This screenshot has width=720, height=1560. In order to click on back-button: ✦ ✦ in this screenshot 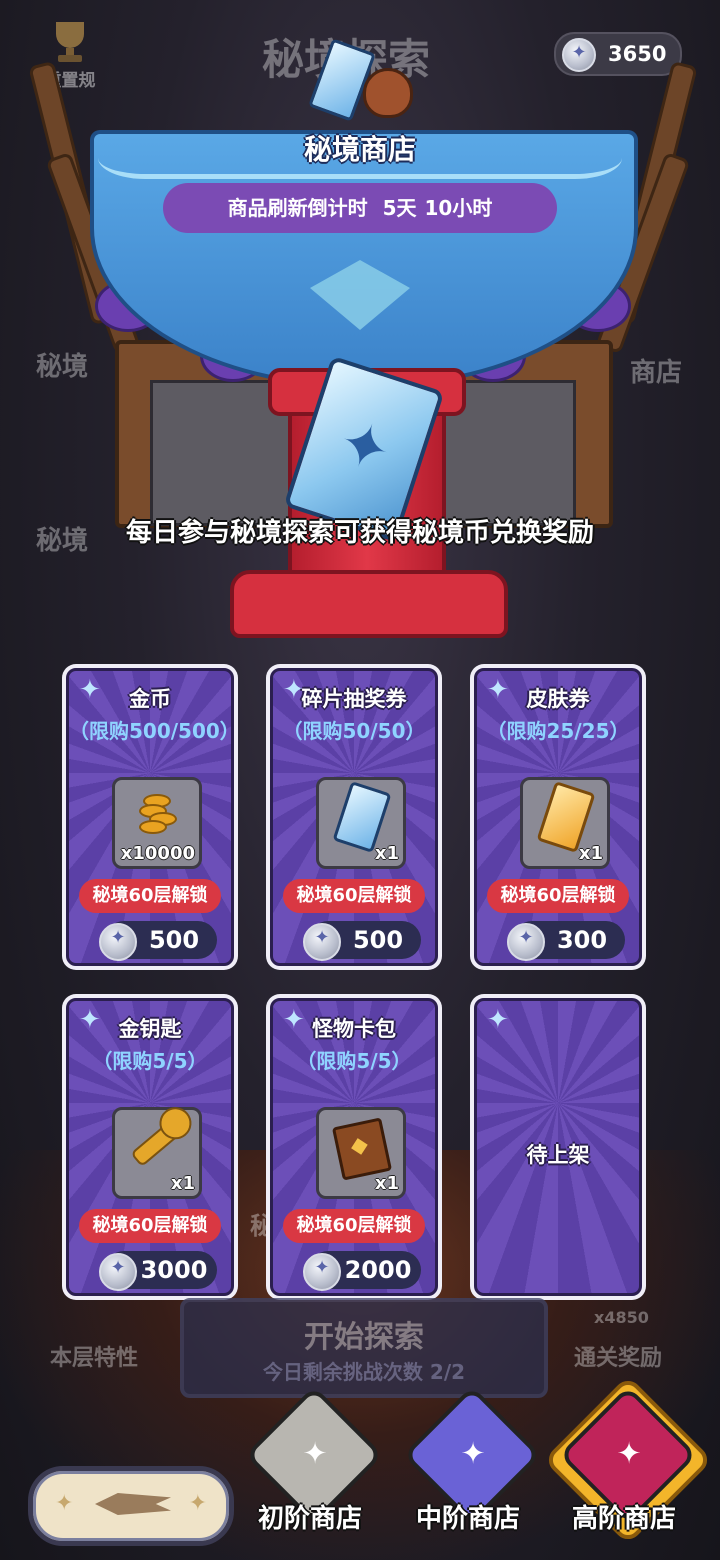, I will do `click(131, 1506)`.